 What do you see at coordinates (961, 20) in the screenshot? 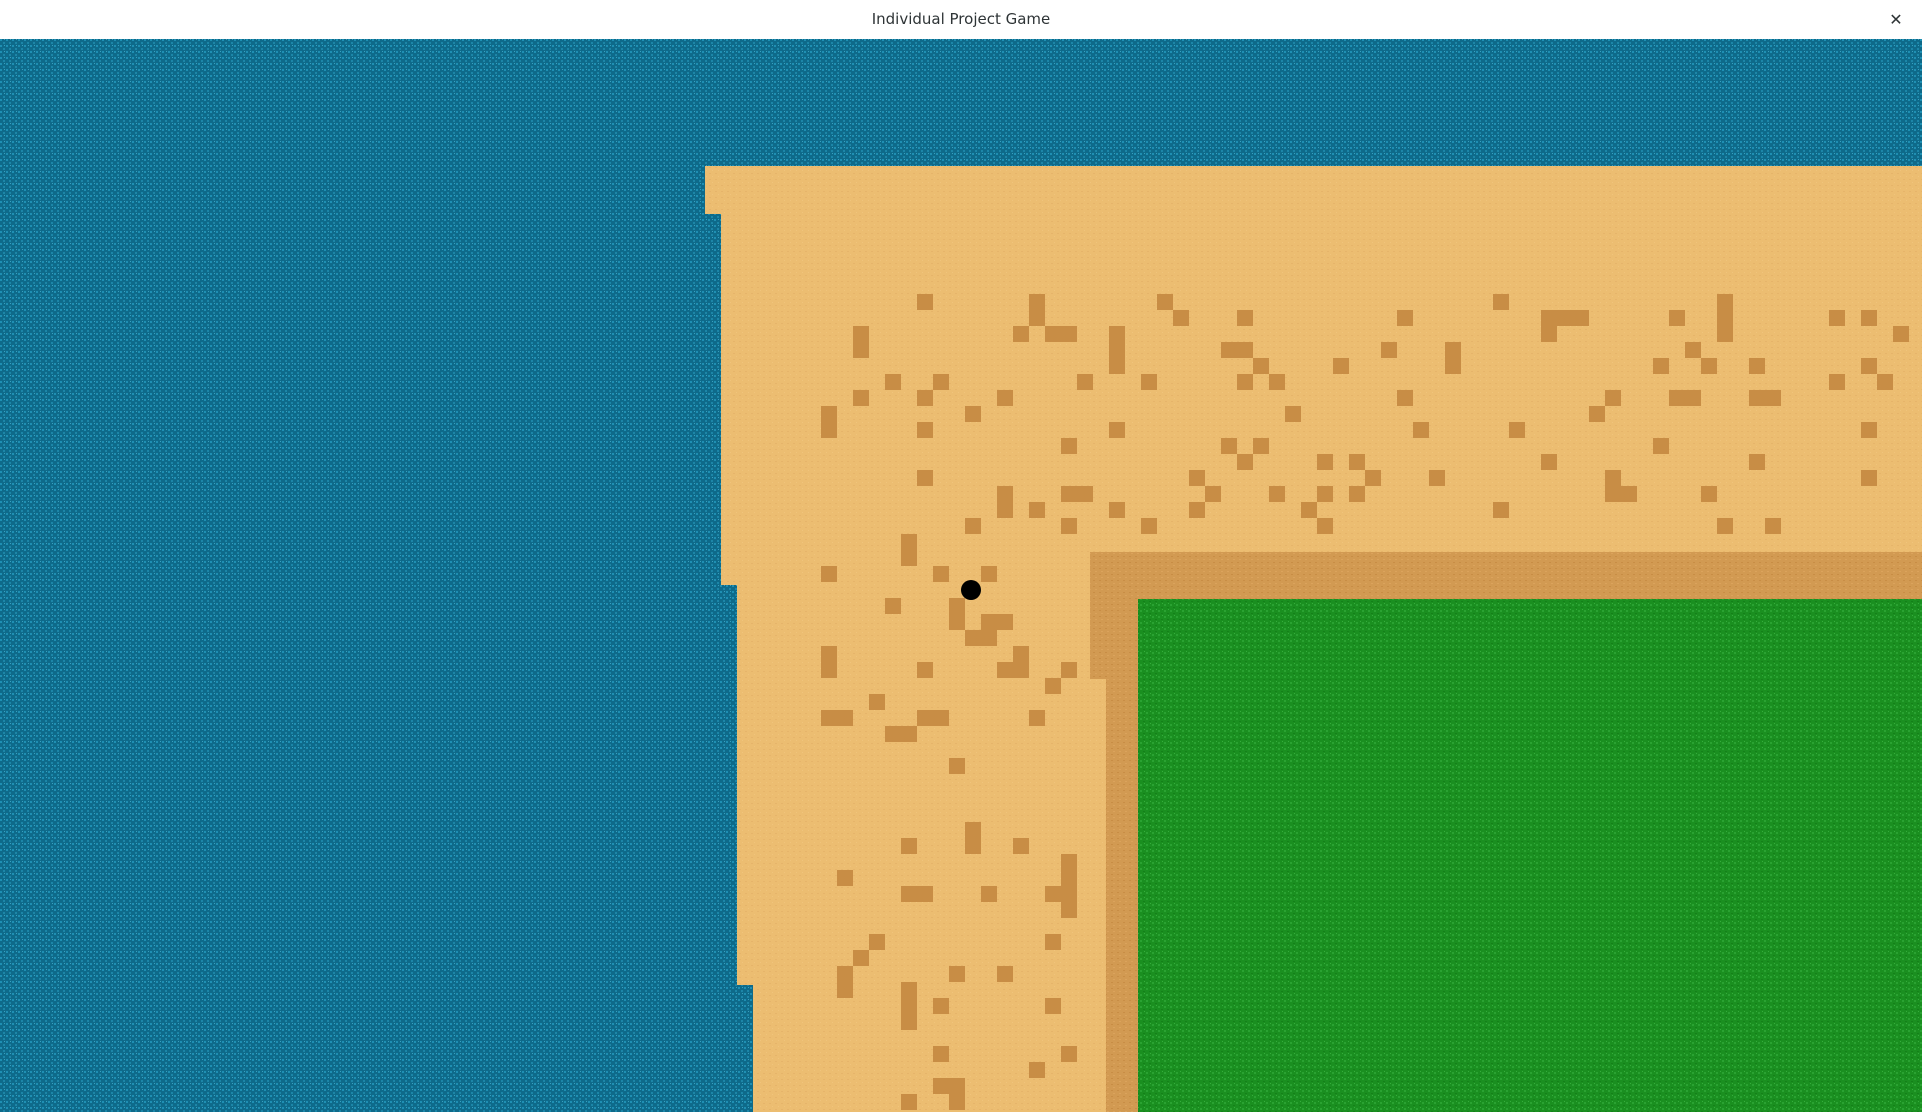
I see `title-bar: Individual Project Game ✕` at bounding box center [961, 20].